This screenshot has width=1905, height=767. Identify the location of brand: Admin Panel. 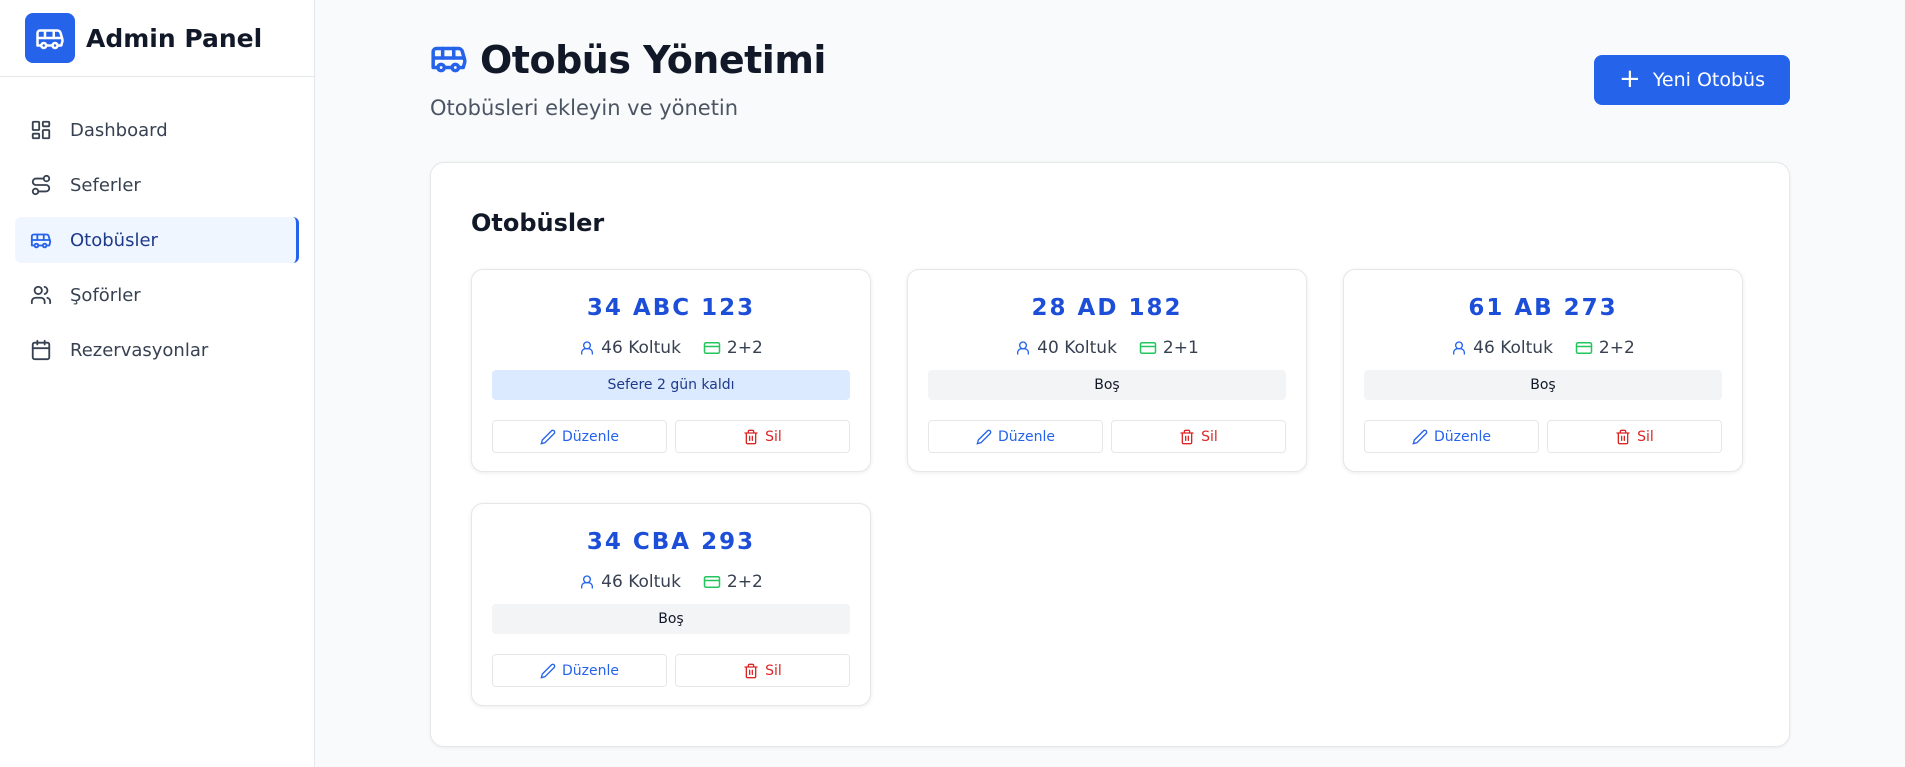
(157, 38).